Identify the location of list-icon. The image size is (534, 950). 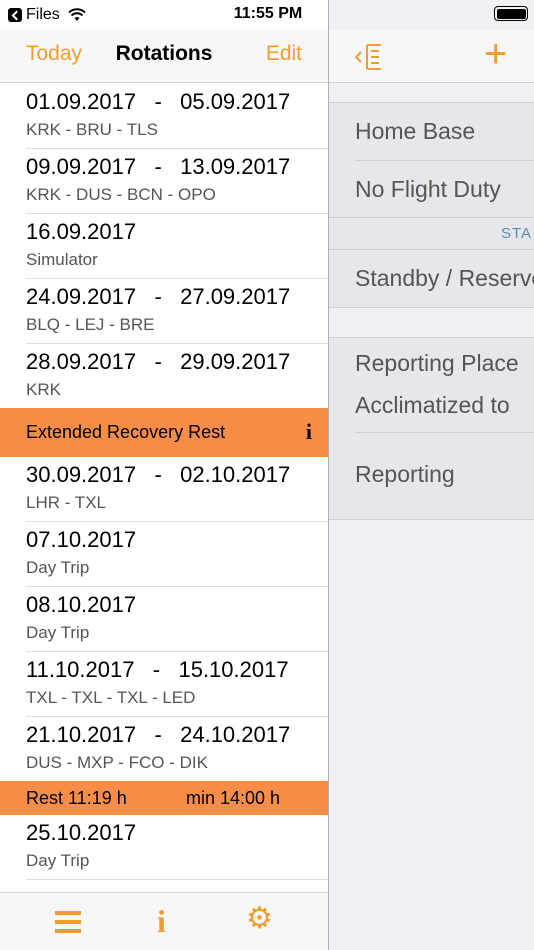
(68, 922).